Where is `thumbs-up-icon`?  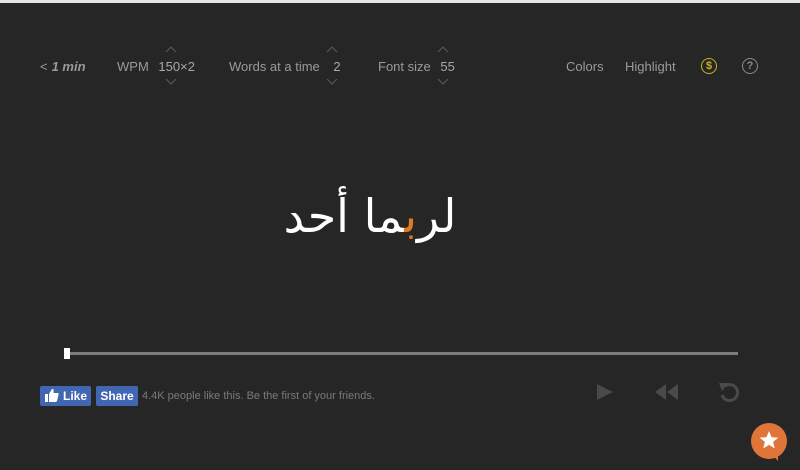 thumbs-up-icon is located at coordinates (52, 395).